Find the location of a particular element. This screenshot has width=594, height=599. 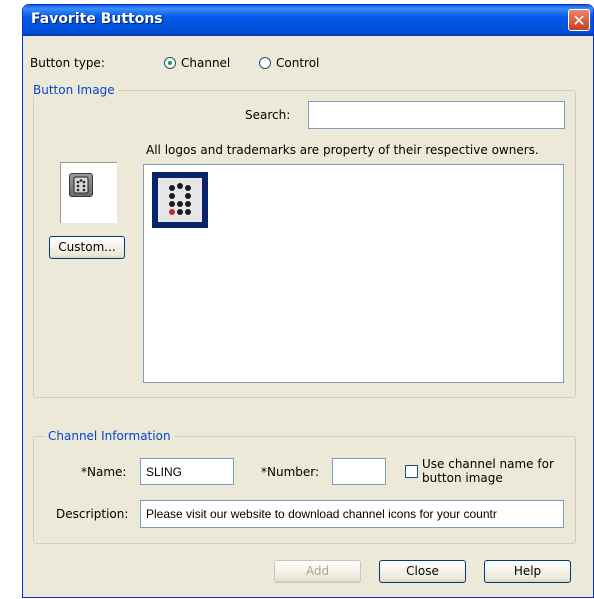

help-button: Help is located at coordinates (527, 571).